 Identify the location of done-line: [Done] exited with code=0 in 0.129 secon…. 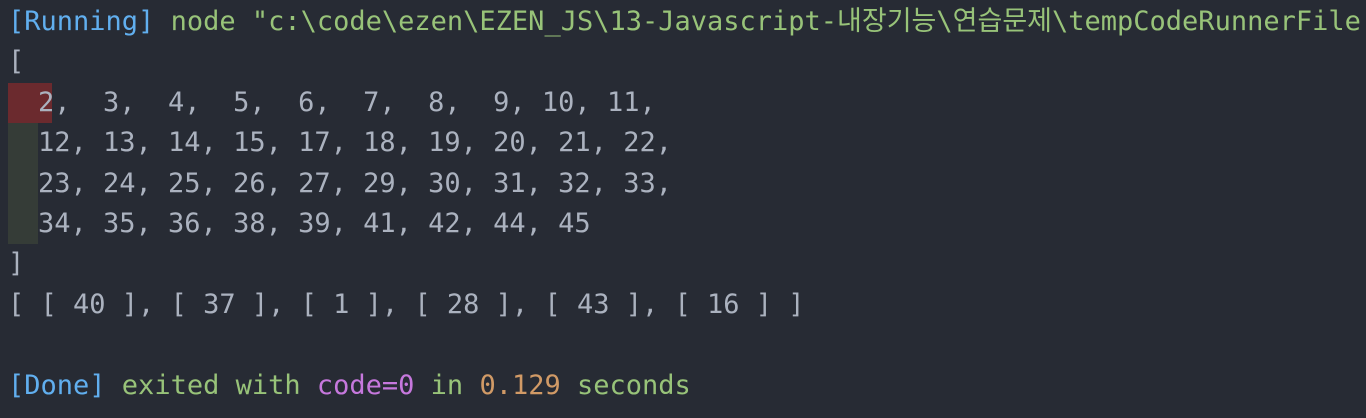
(687, 386).